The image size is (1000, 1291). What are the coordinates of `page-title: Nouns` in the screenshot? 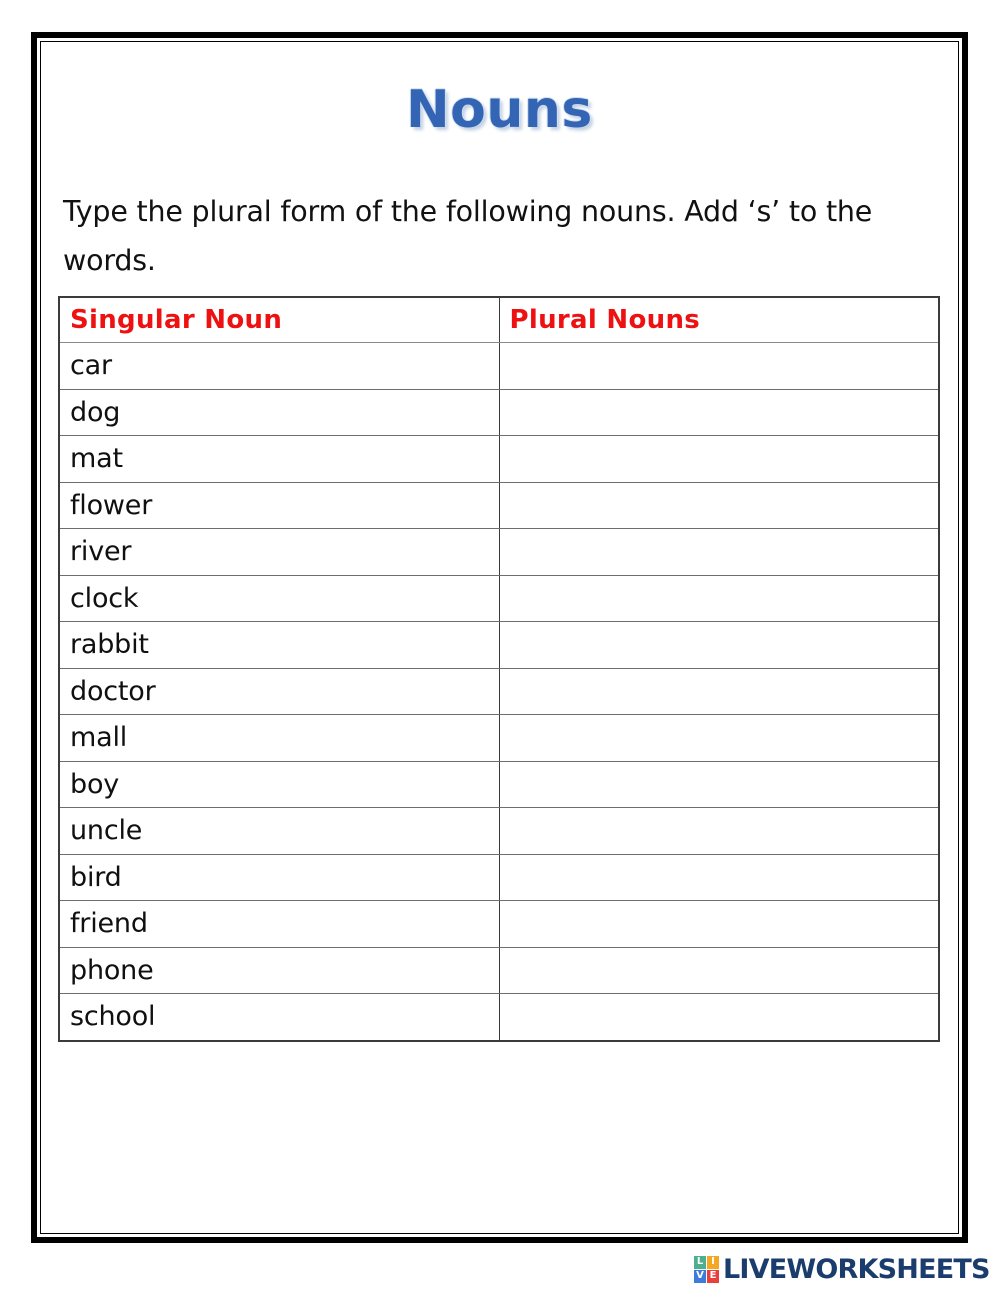 It's located at (499, 110).